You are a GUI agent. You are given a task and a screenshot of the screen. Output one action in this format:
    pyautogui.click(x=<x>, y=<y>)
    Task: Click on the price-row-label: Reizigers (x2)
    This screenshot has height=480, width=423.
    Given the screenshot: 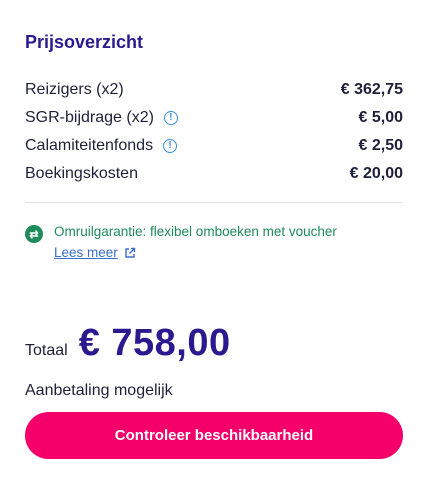 What is the action you would take?
    pyautogui.click(x=74, y=89)
    